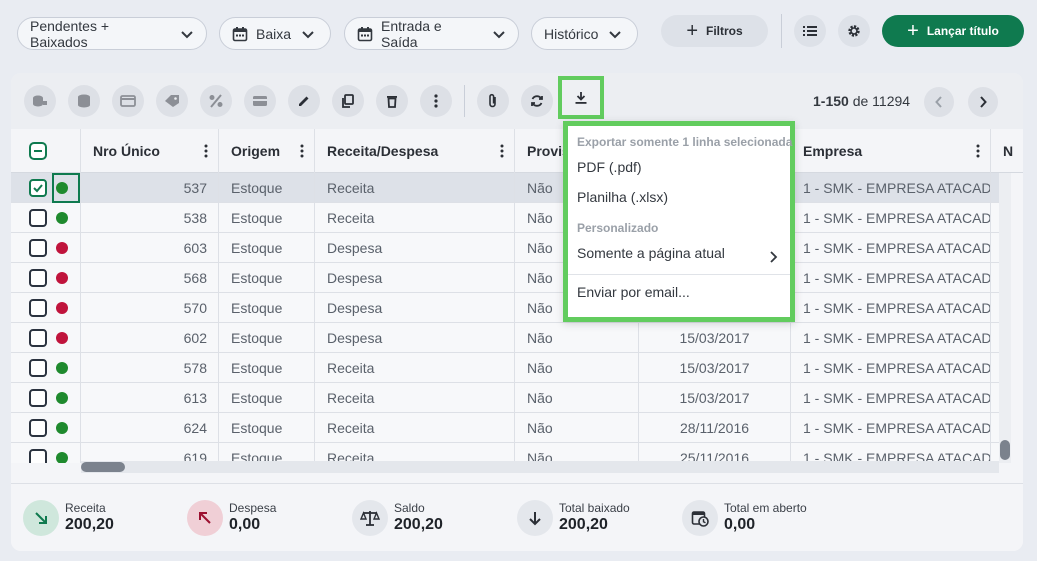  I want to click on filters-button: + Filtros, so click(714, 31).